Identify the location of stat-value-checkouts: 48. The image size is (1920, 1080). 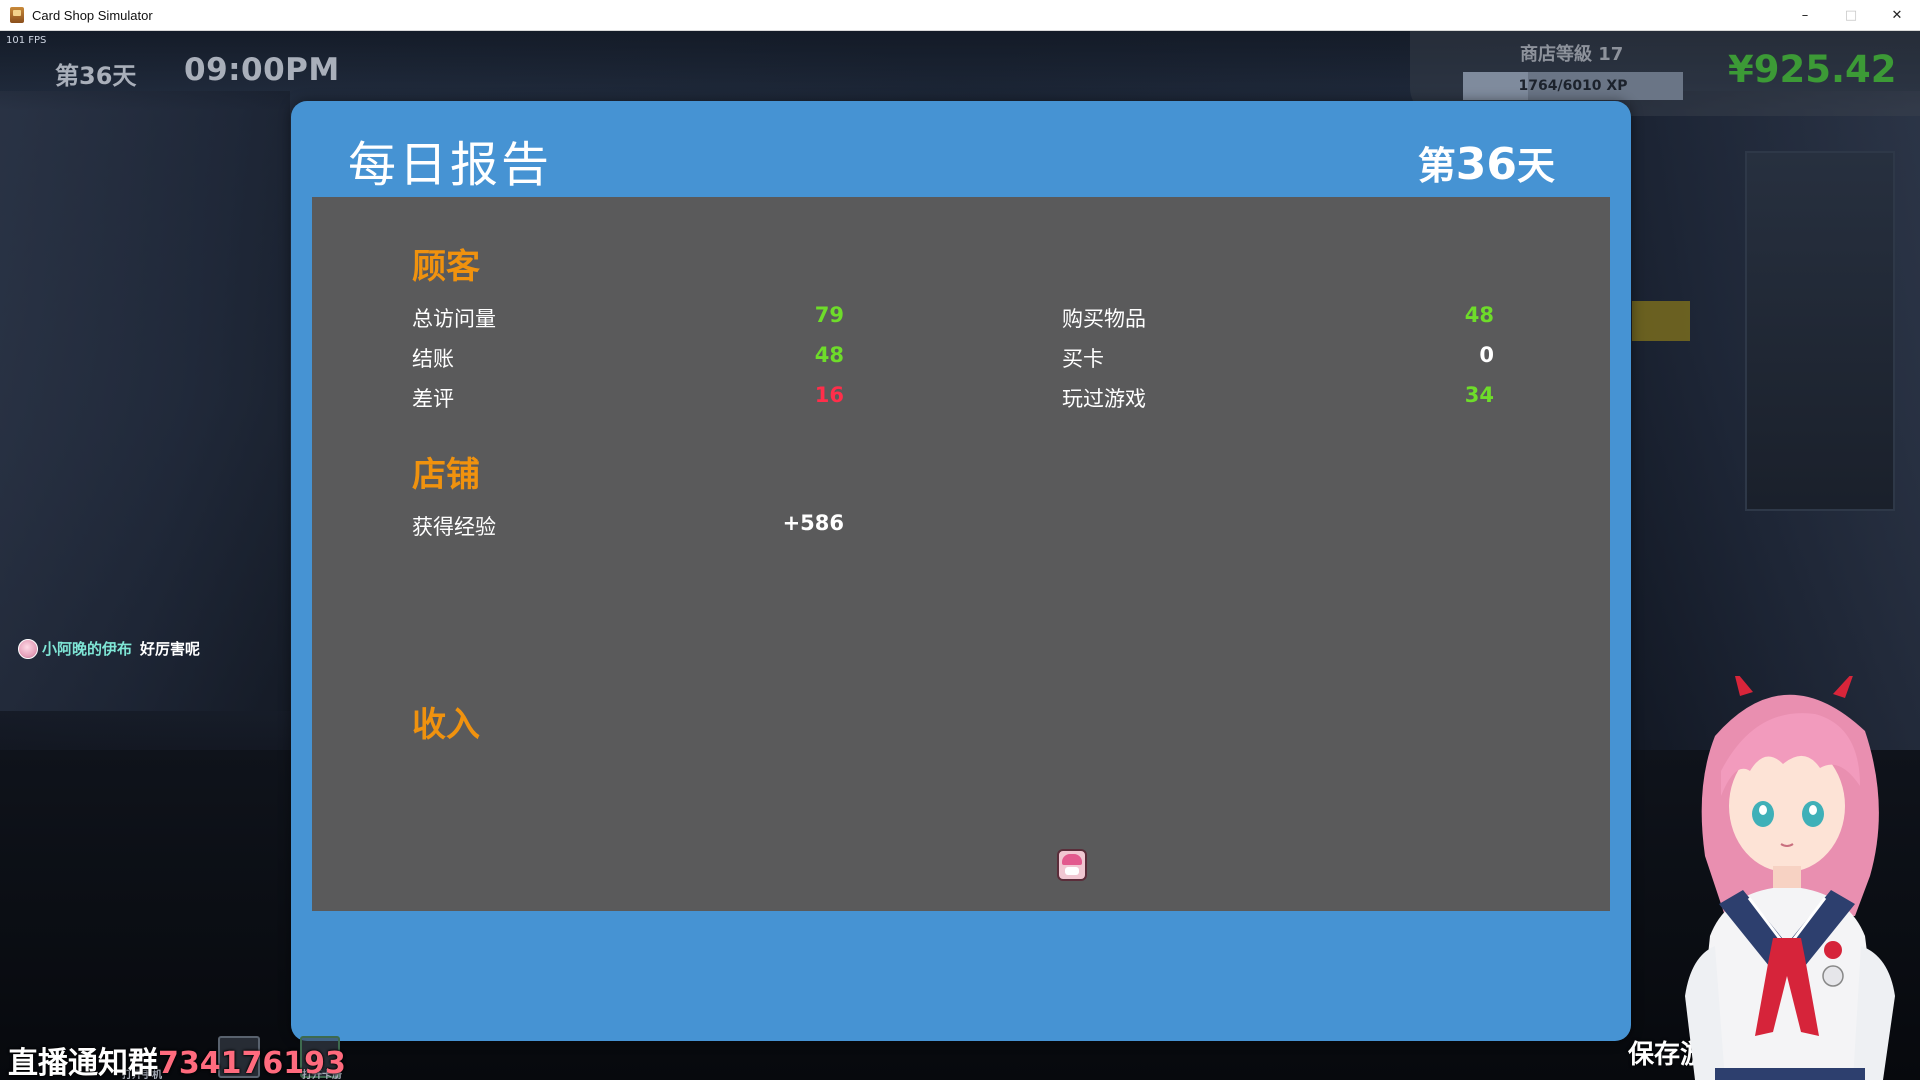
(829, 355).